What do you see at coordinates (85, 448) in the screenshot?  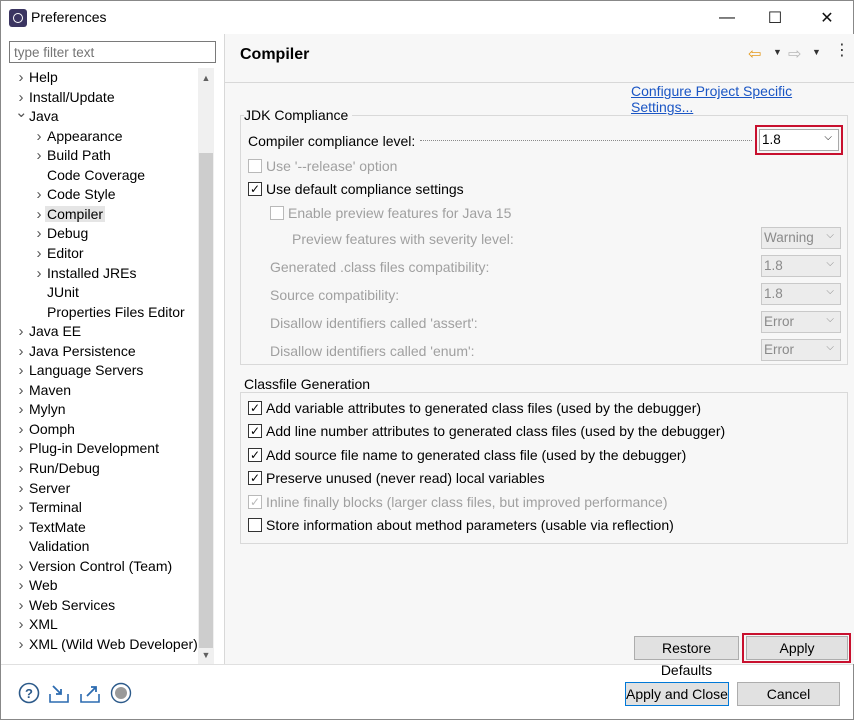 I see `tree-item-plug-in-development: › Plug-in Development` at bounding box center [85, 448].